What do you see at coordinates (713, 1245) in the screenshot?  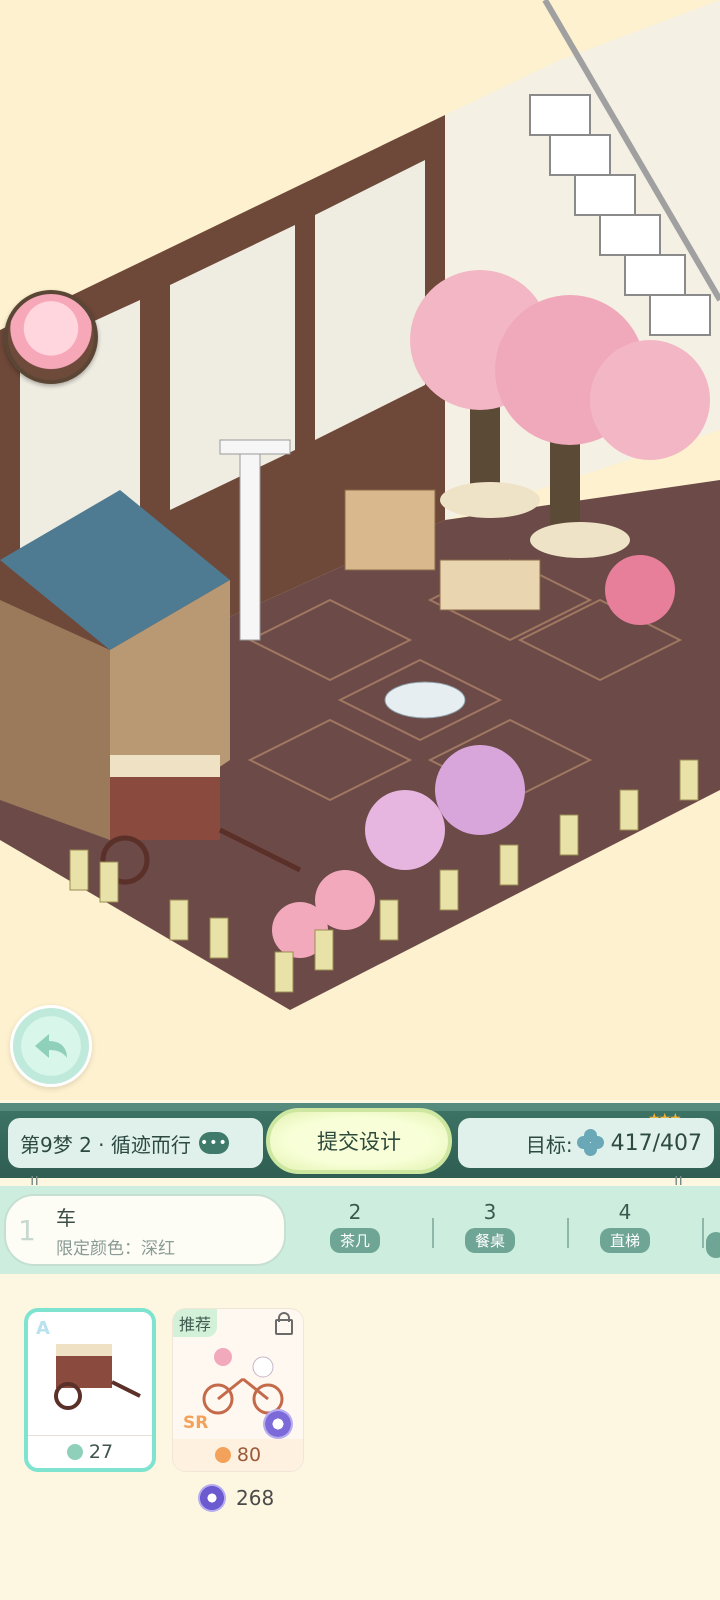 I see `tab-next-partial` at bounding box center [713, 1245].